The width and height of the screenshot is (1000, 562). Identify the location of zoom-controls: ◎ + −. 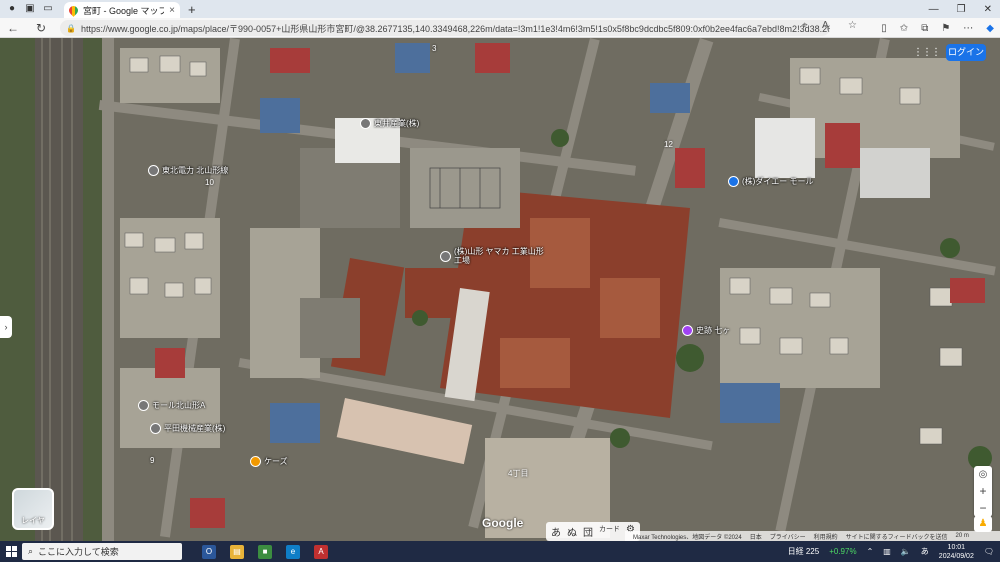
(983, 491).